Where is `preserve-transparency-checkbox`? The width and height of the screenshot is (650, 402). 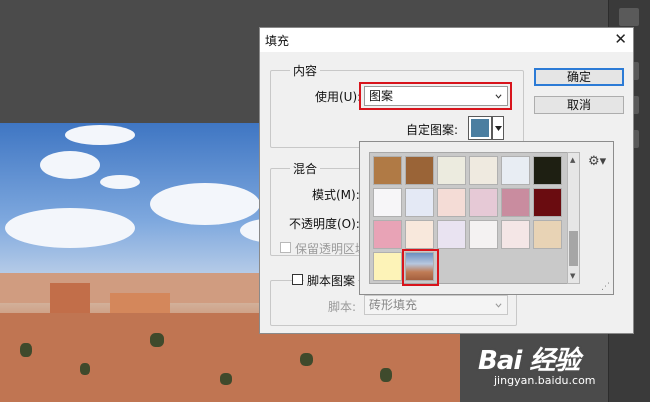
preserve-transparency-checkbox is located at coordinates (285, 247).